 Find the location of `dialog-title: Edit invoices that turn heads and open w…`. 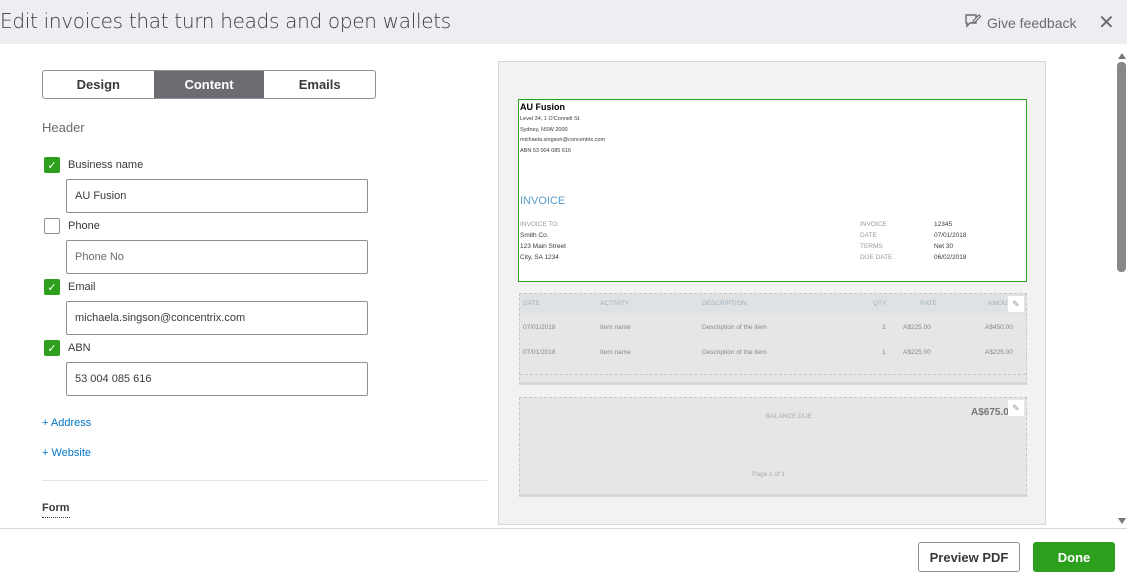

dialog-title: Edit invoices that turn heads and open w… is located at coordinates (225, 21).